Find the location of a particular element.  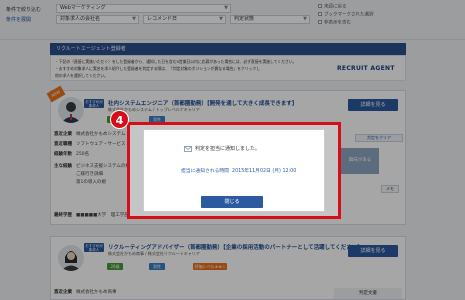

step-number-badge: 4 is located at coordinates (119, 119).